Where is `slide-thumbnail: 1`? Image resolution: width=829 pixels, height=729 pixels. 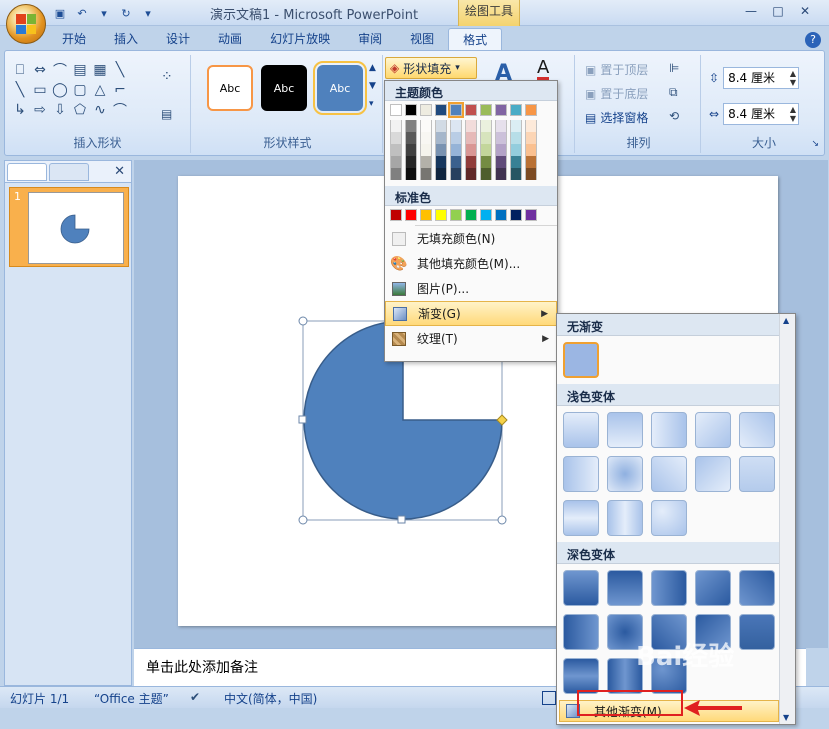 slide-thumbnail: 1 is located at coordinates (69, 227).